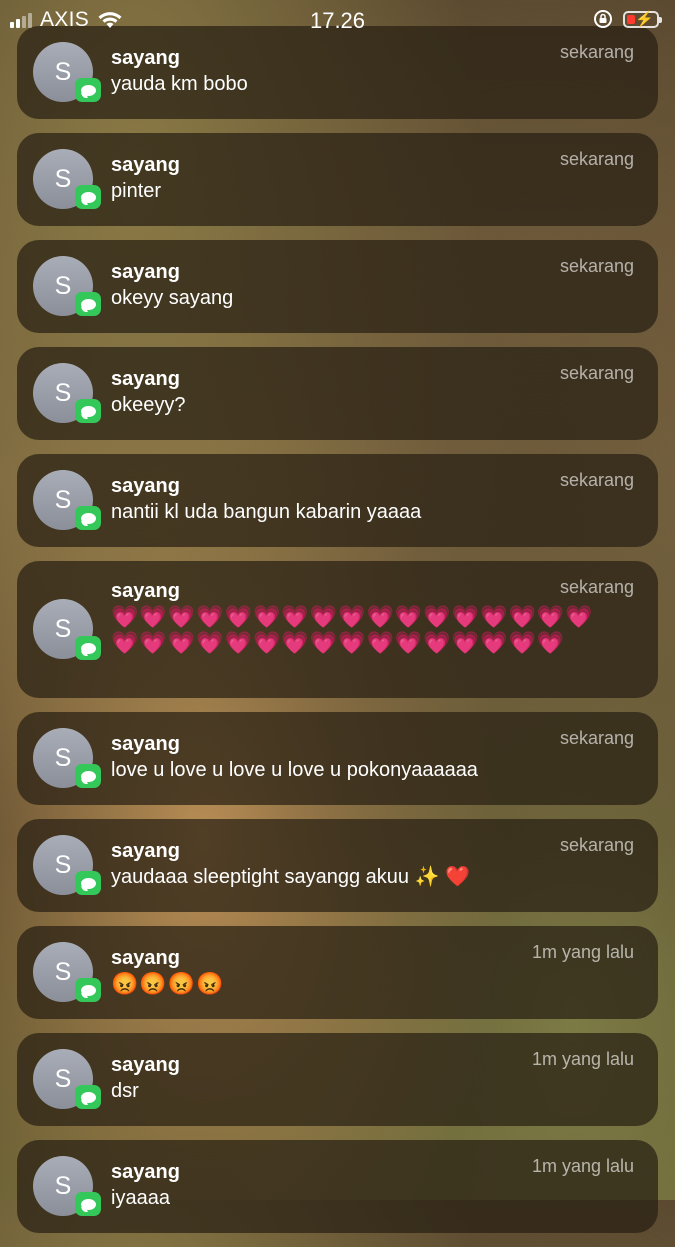 This screenshot has height=1247, width=675. What do you see at coordinates (168, 983) in the screenshot?
I see `message-text: 😡😡😡😡` at bounding box center [168, 983].